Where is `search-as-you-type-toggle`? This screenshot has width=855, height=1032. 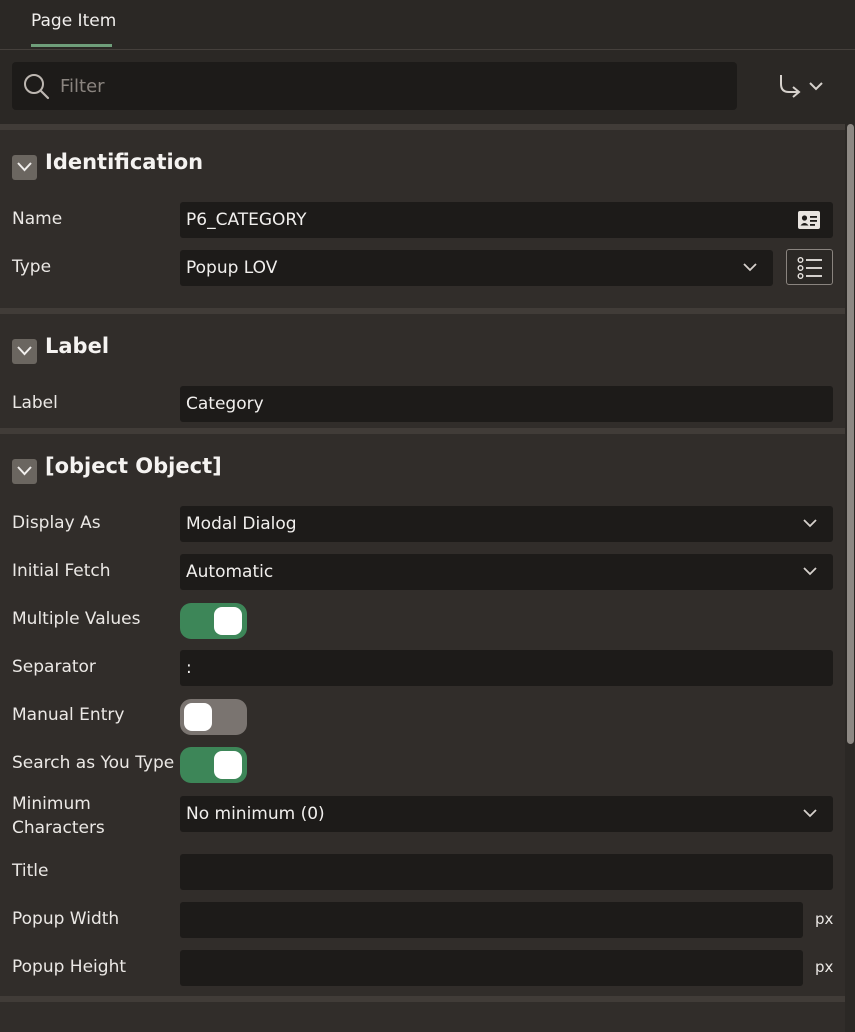 search-as-you-type-toggle is located at coordinates (213, 765).